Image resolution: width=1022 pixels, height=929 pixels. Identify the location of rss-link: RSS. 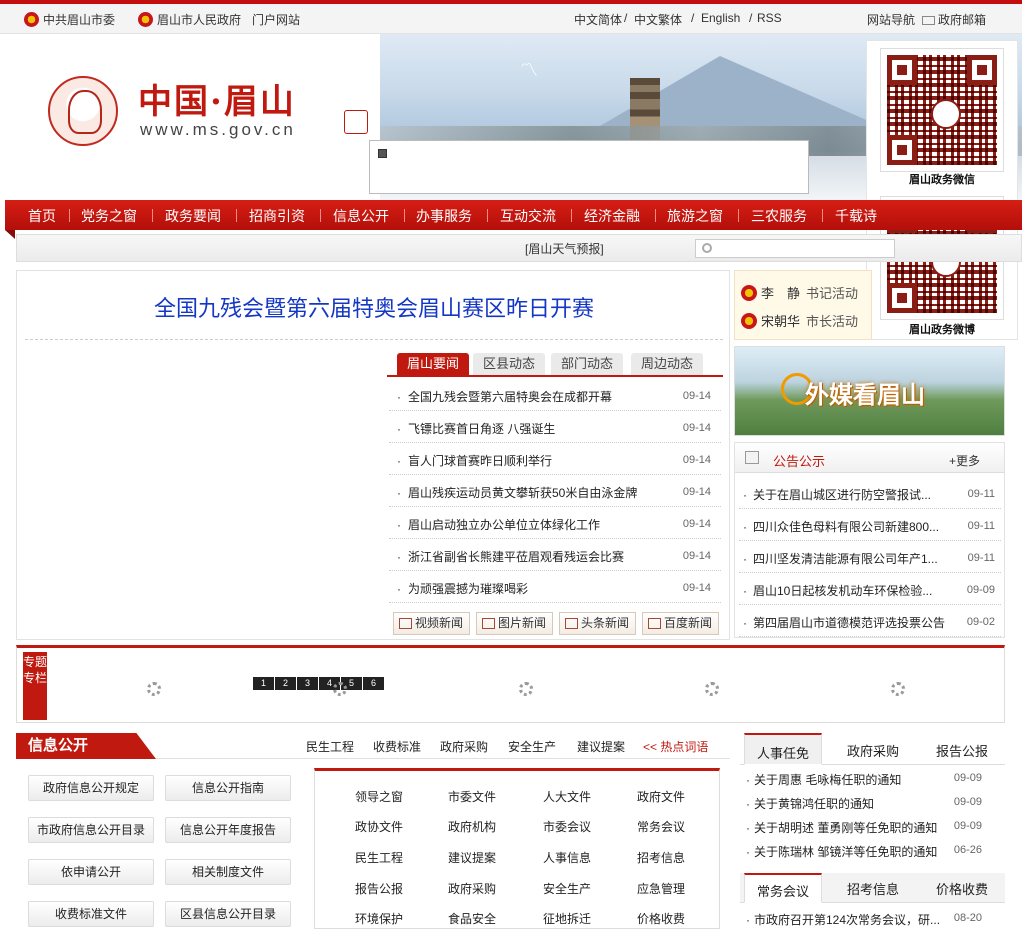
(769, 18).